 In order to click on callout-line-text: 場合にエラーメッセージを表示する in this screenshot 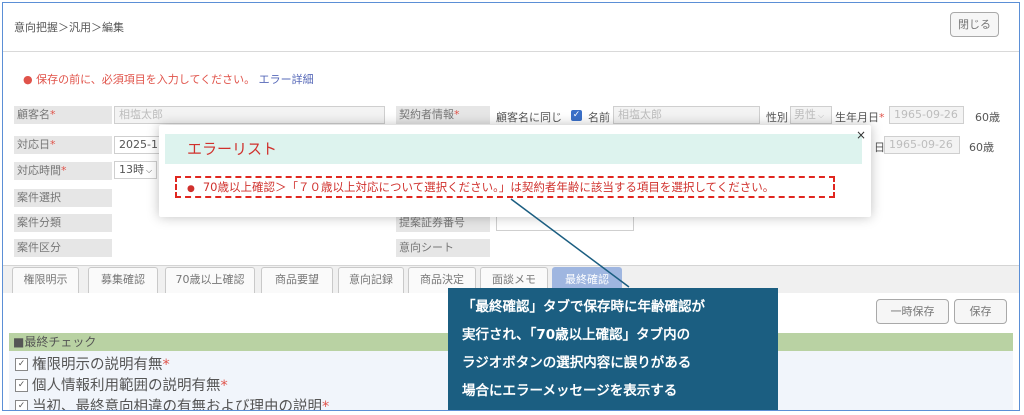, I will do `click(570, 391)`.